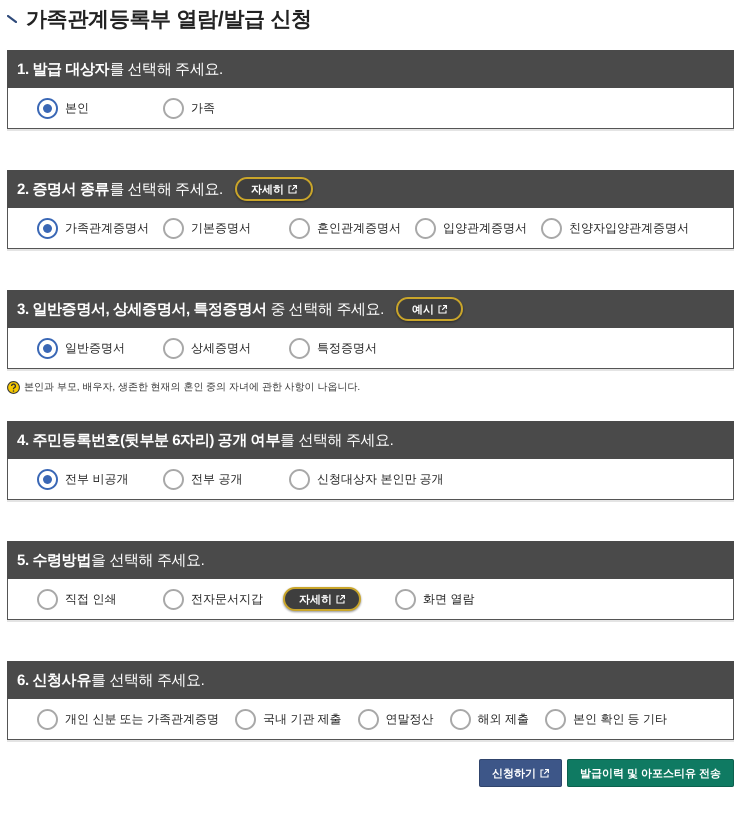 This screenshot has height=813, width=741. Describe the element at coordinates (13, 387) in the screenshot. I see `help-icon` at that location.